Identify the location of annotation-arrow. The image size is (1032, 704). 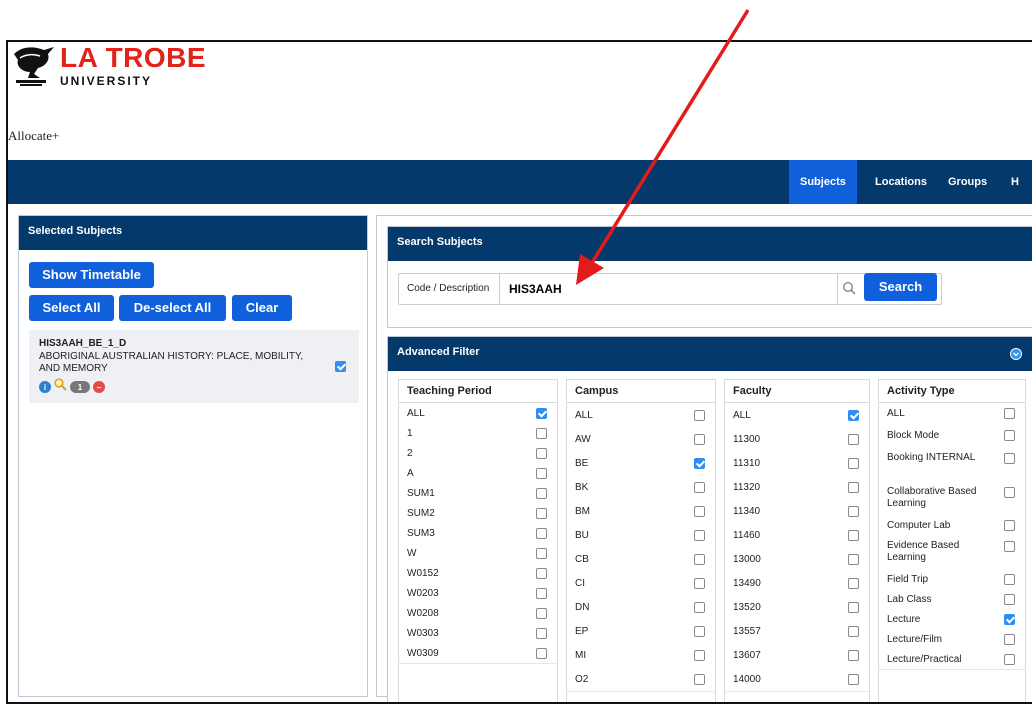
(663, 147).